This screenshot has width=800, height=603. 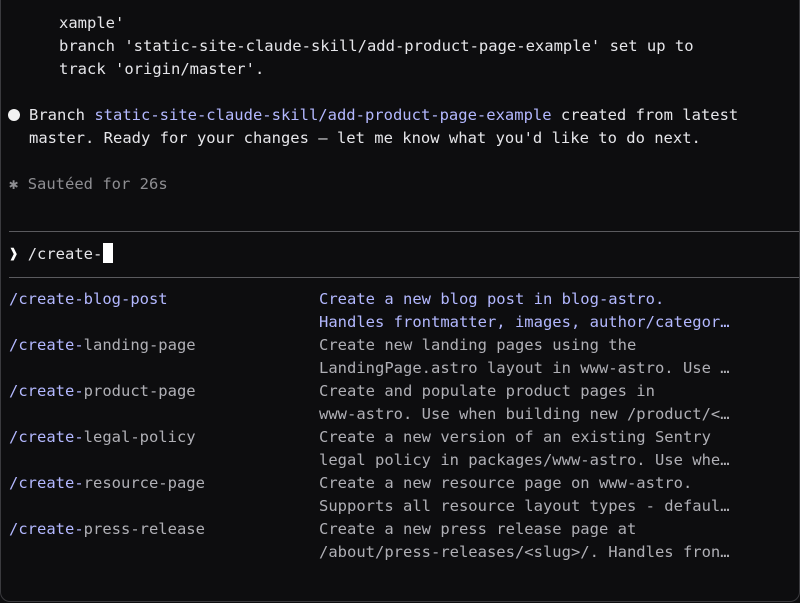 I want to click on suggestion-description: Create a new resource page on www-astro., so click(x=505, y=483).